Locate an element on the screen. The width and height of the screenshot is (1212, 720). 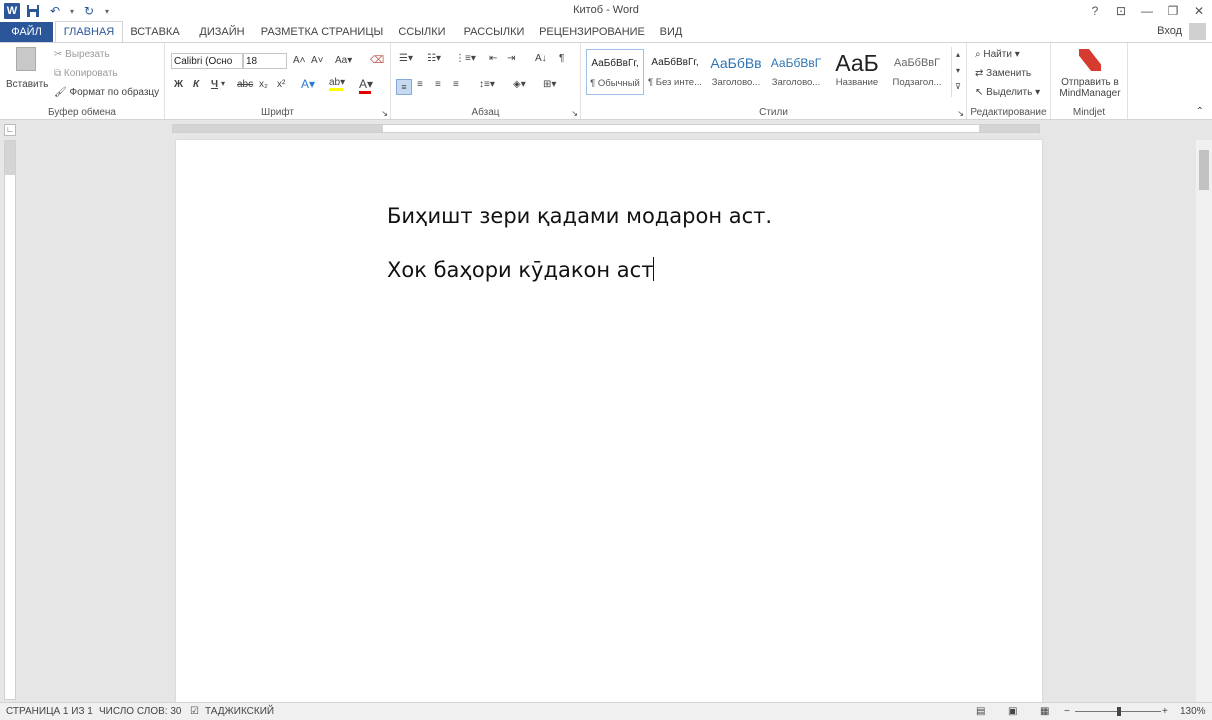
read-mode-icon: ▤ is located at coordinates (980, 711).